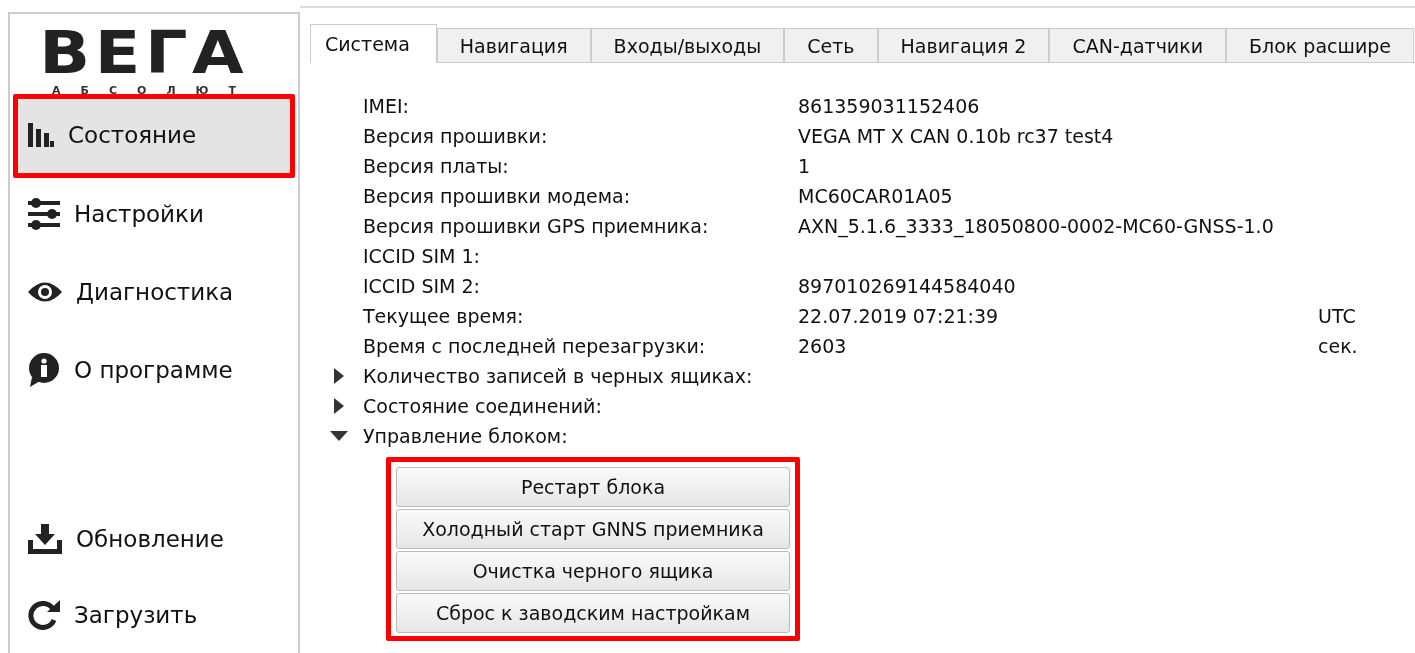 The height and width of the screenshot is (653, 1415). What do you see at coordinates (687, 45) in the screenshot?
I see `tab: Входы/выходы` at bounding box center [687, 45].